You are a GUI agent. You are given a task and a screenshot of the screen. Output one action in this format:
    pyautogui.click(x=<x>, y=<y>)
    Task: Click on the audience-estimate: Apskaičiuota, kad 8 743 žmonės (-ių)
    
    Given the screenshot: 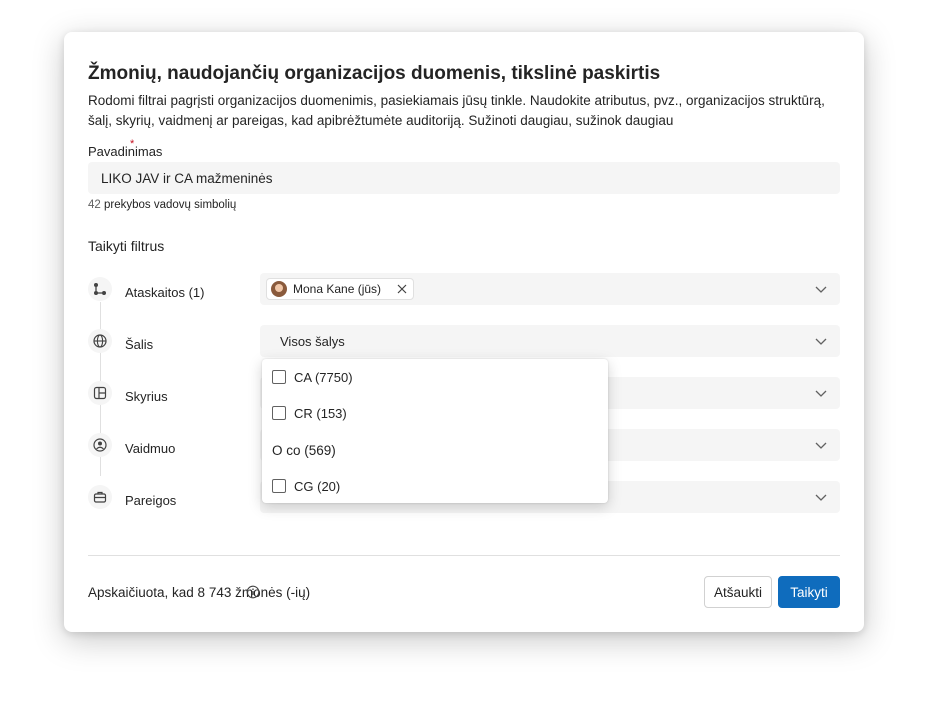 What is the action you would take?
    pyautogui.click(x=199, y=592)
    